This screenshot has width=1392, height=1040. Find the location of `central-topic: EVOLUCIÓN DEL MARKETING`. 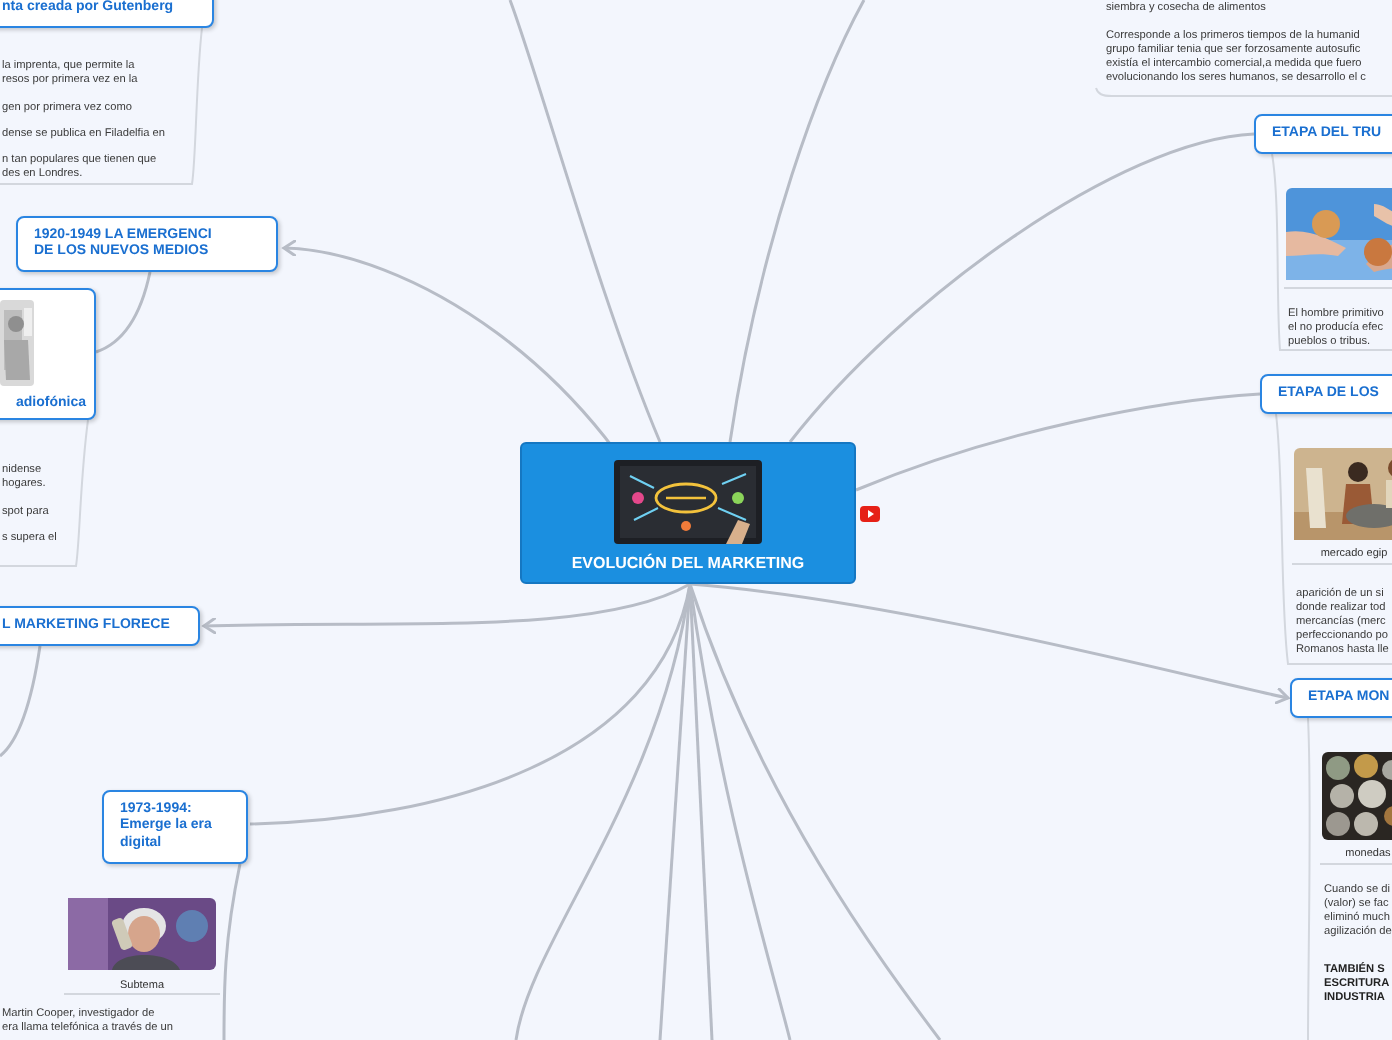

central-topic: EVOLUCIÓN DEL MARKETING is located at coordinates (688, 513).